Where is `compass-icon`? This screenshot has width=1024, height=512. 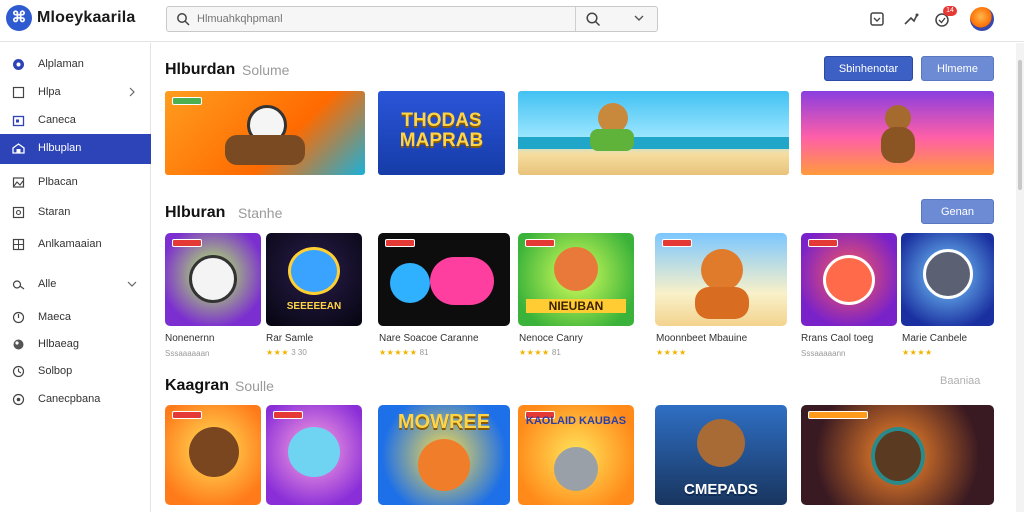 compass-icon is located at coordinates (18, 317).